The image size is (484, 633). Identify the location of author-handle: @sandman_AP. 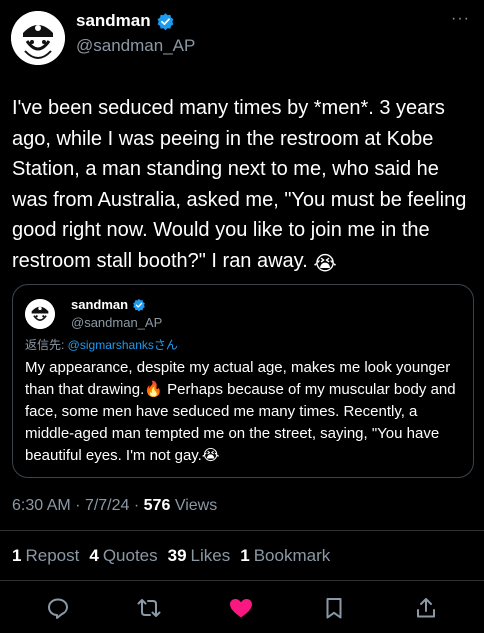
(135, 46).